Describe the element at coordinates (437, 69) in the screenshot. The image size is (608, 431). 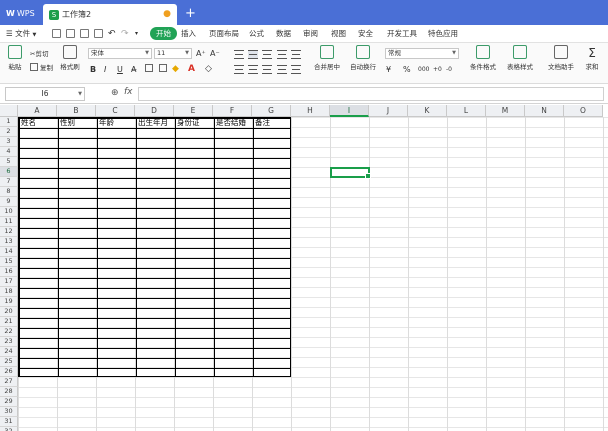
I see `increase-decimal-icon: +0` at that location.